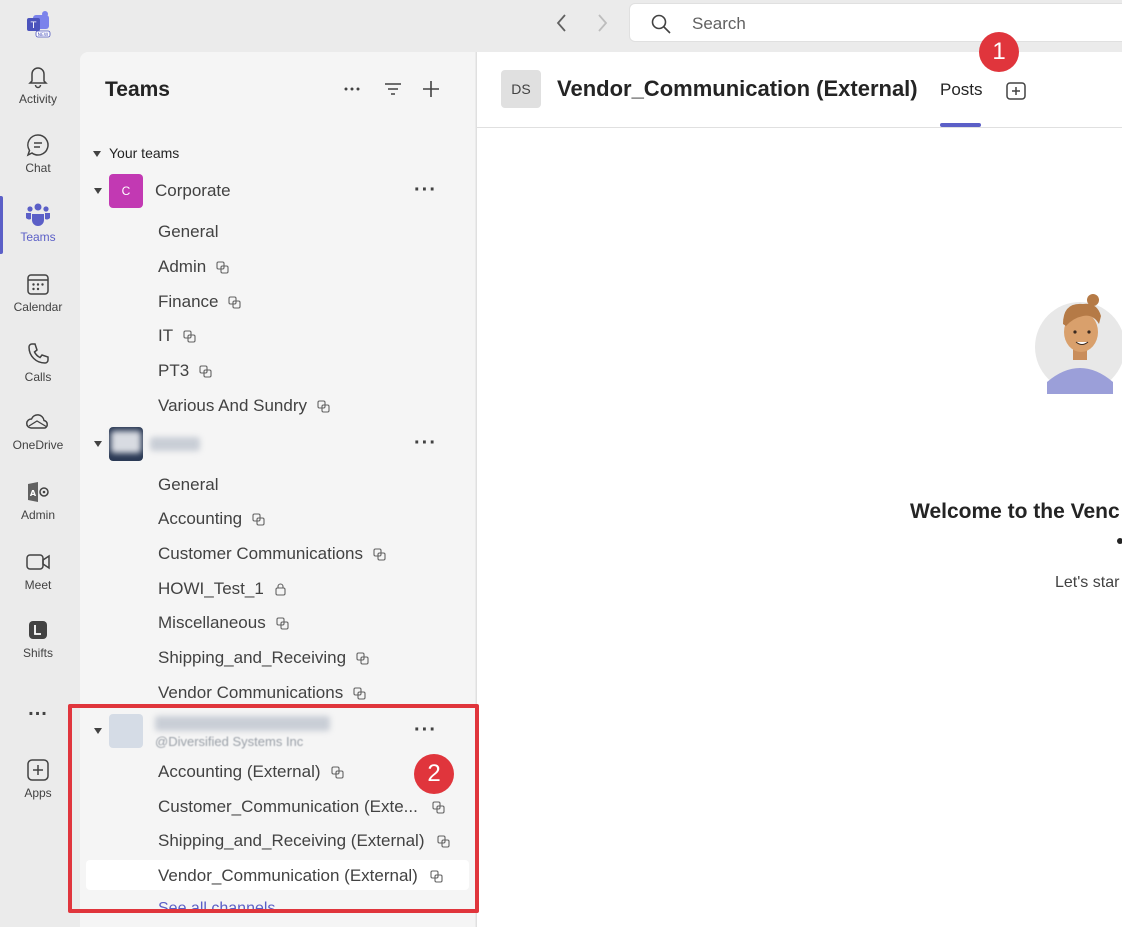  I want to click on filter-icon, so click(393, 89).